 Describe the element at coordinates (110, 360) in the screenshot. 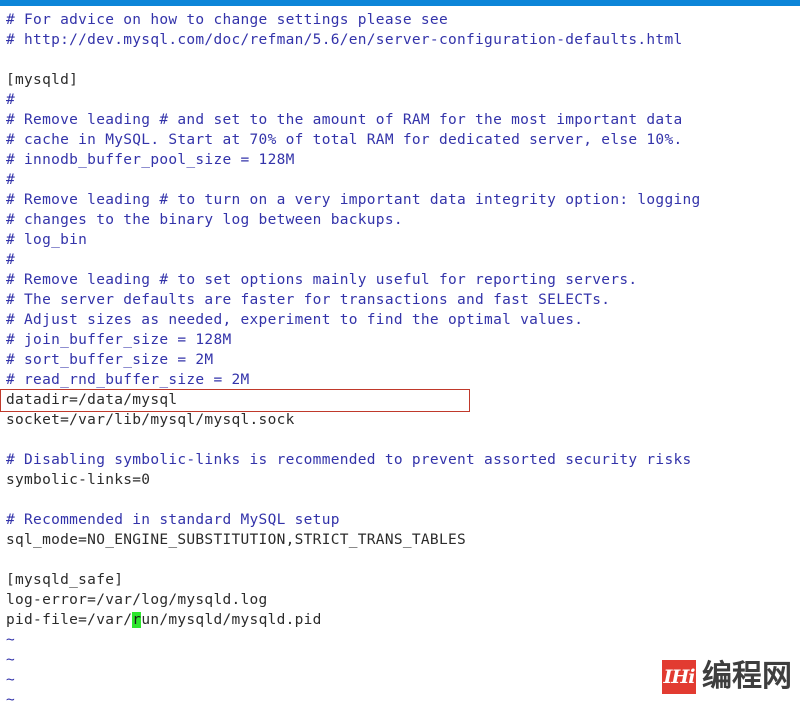

I see `editor-line: # sort_buffer_size = 2M` at that location.